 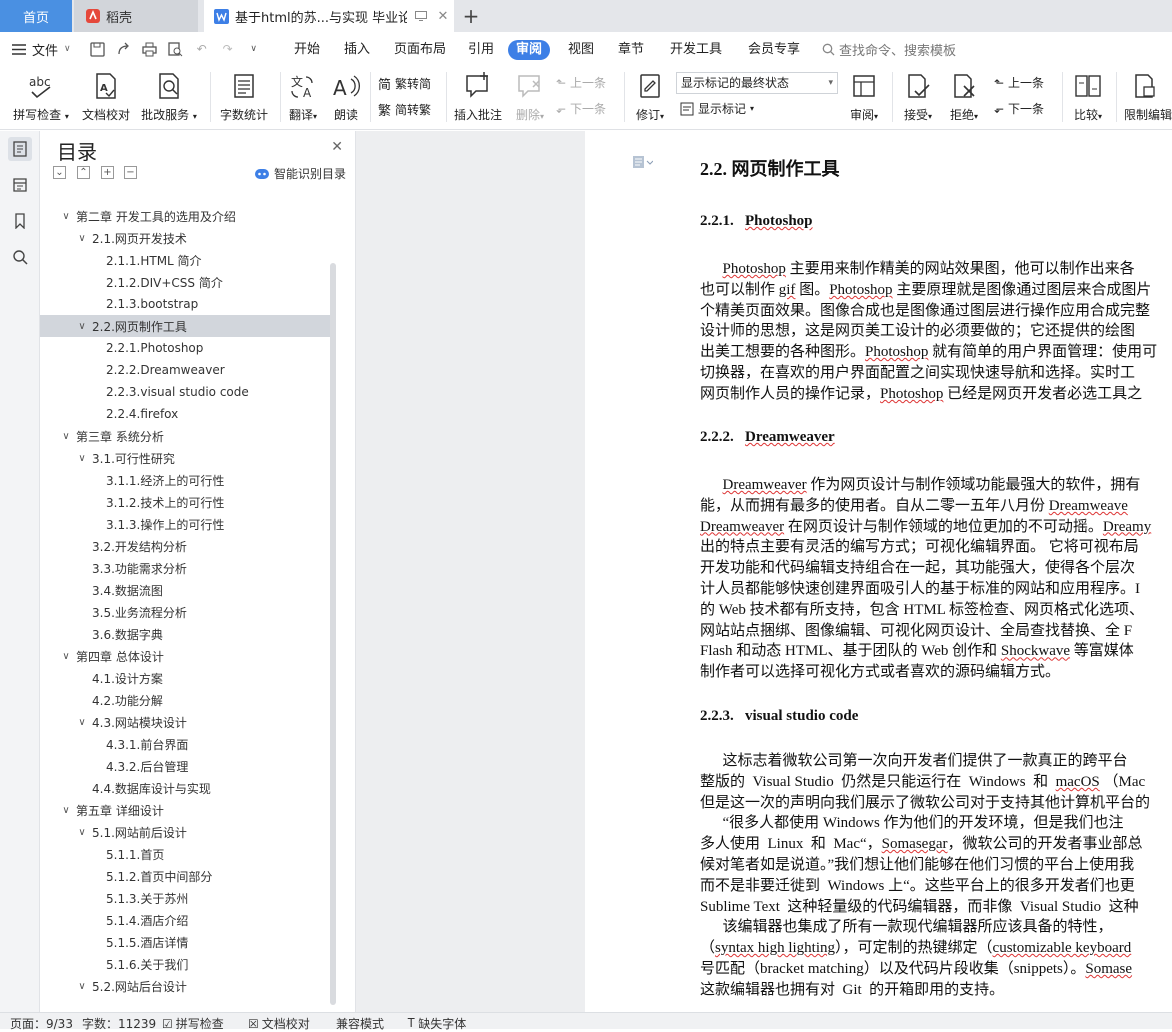 I want to click on toc-item: 2.1.2.DIV+CSS 简介, so click(x=185, y=282).